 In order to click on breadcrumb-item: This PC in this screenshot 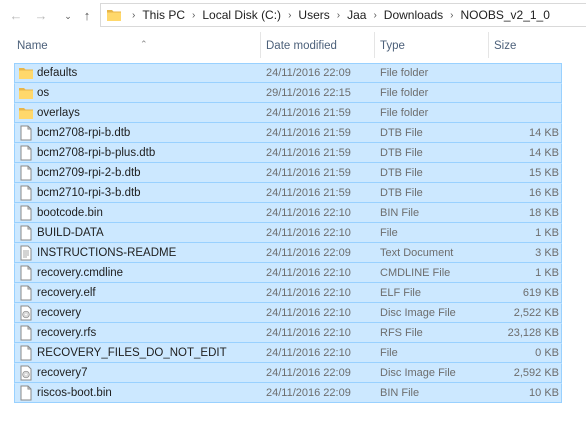, I will do `click(163, 15)`.